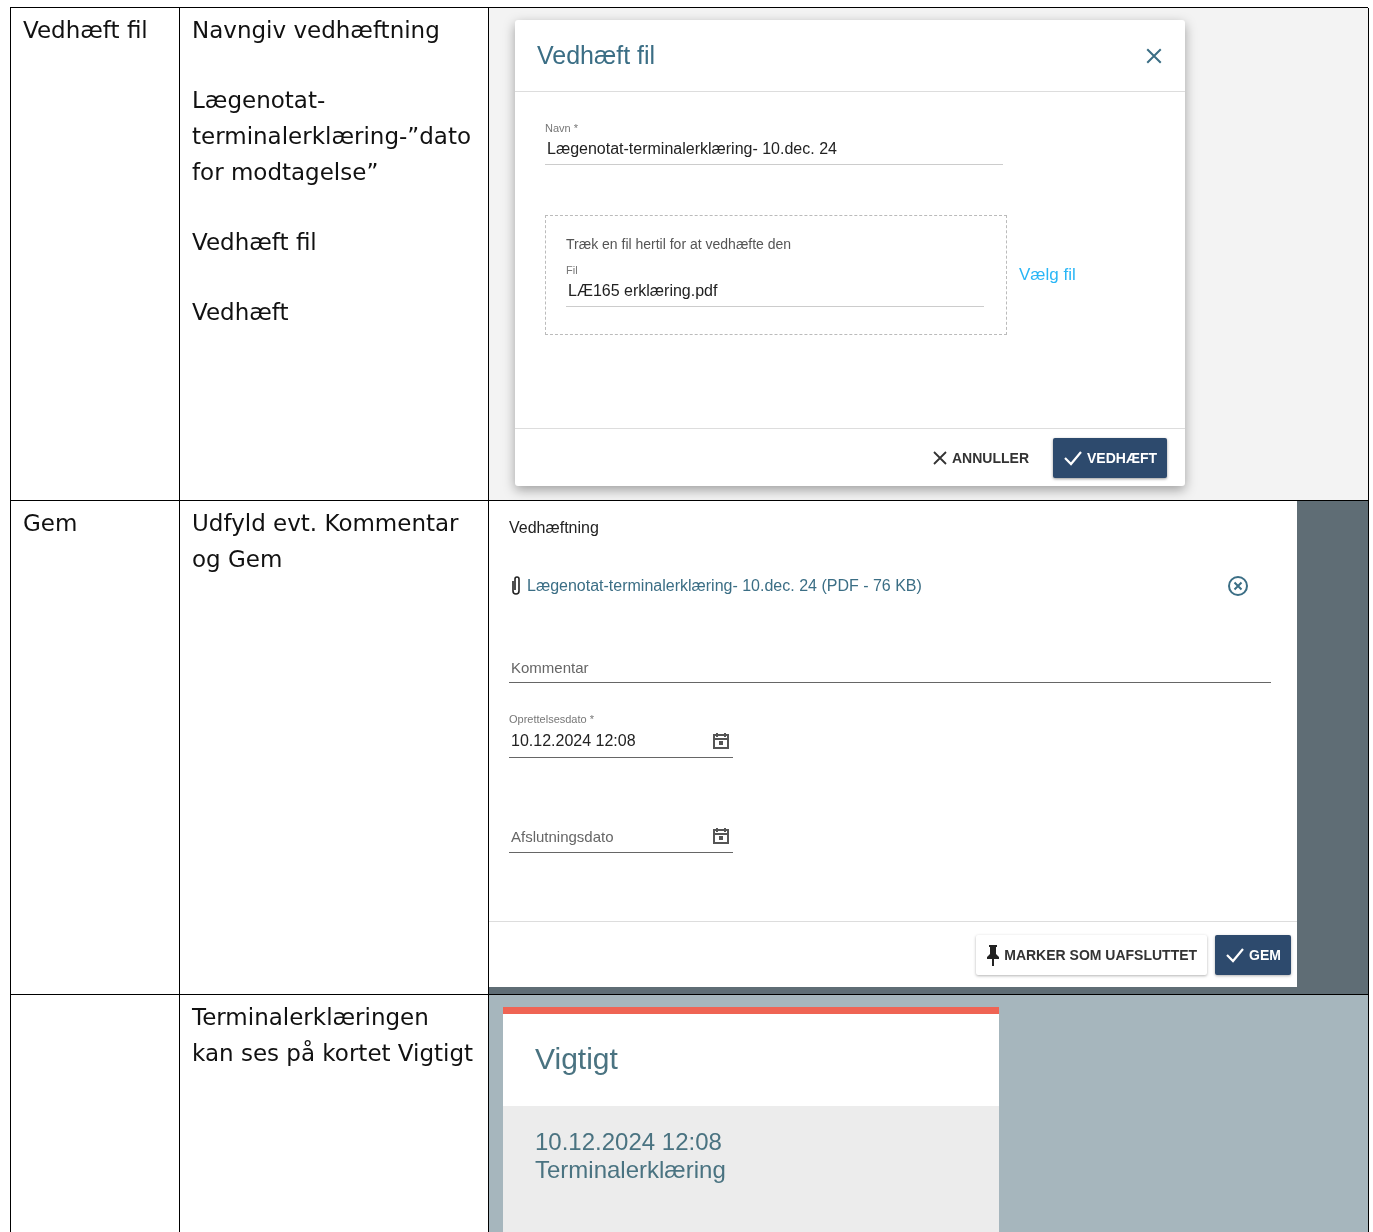 The image size is (1373, 1232). Describe the element at coordinates (1110, 457) in the screenshot. I see `confirm-button: VEDHÆFT` at that location.